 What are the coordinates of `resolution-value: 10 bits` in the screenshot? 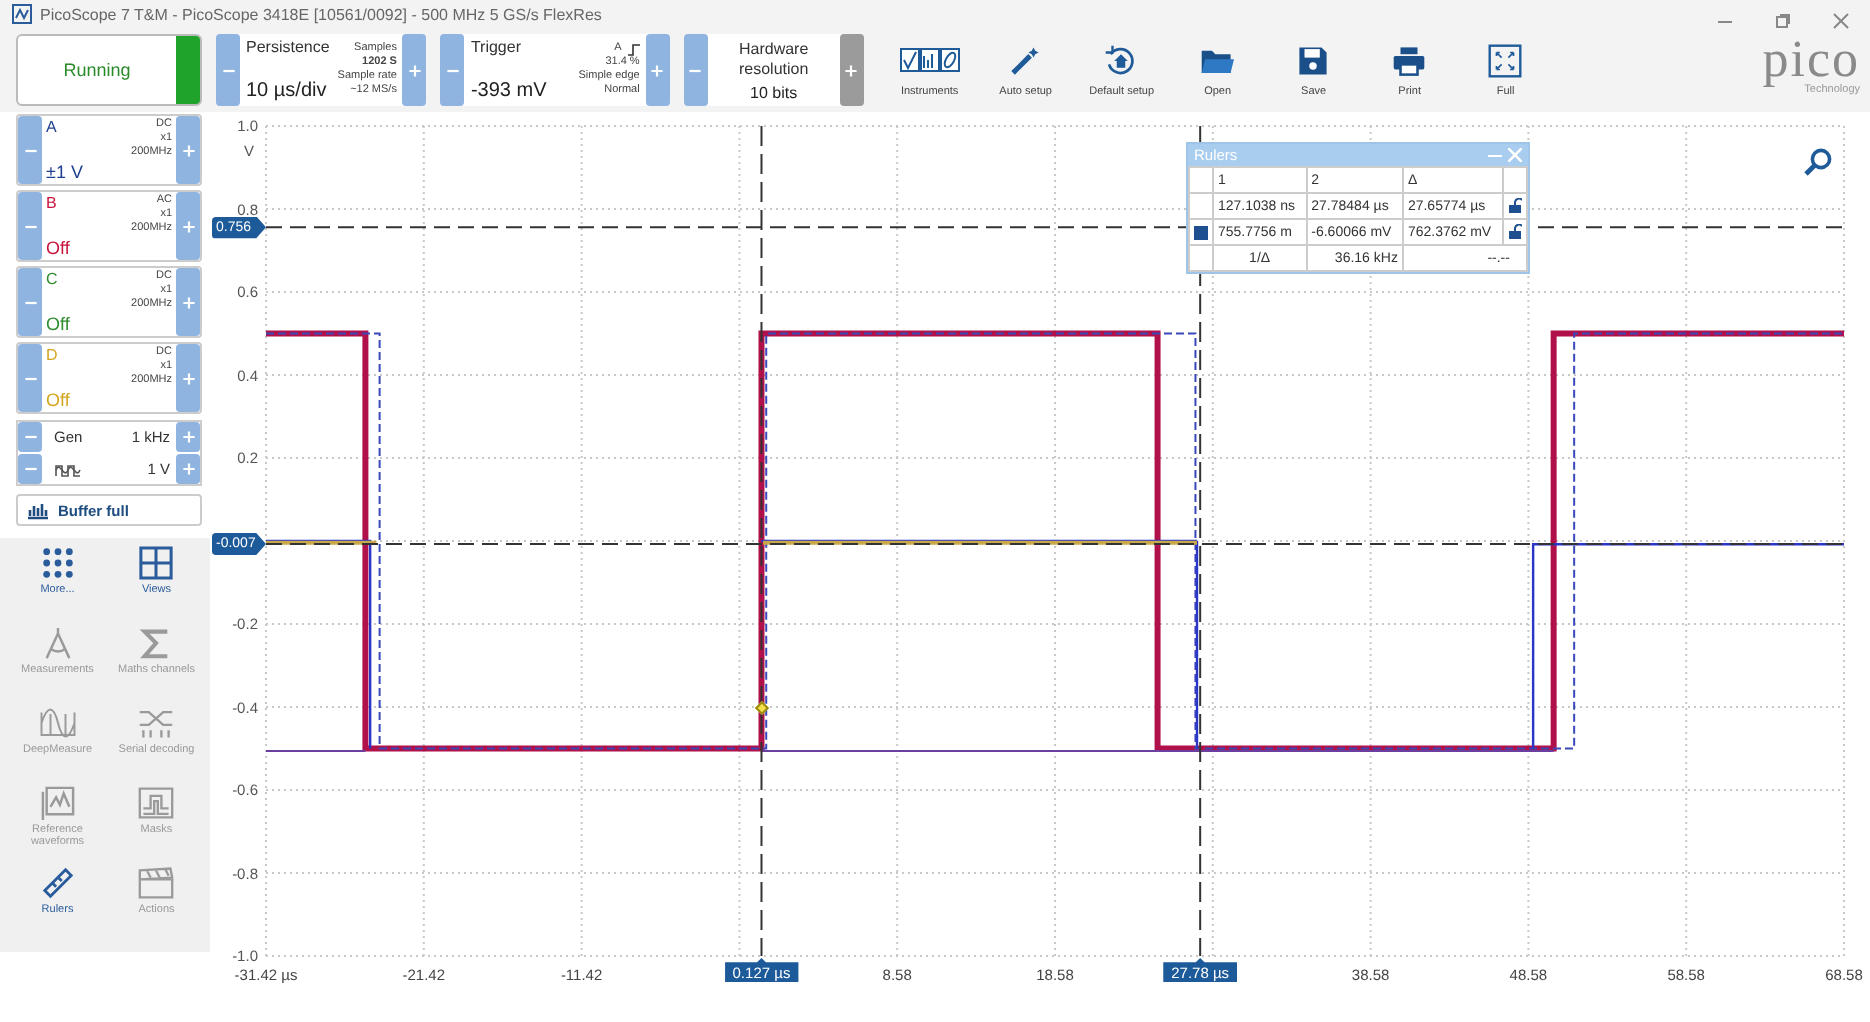 It's located at (774, 92).